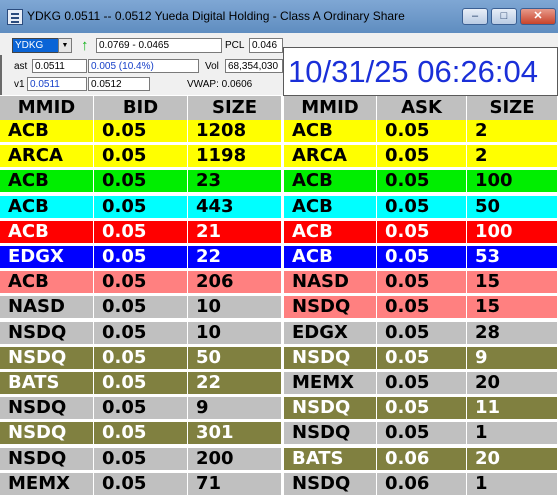 This screenshot has height=498, width=558. What do you see at coordinates (330, 283) in the screenshot?
I see `ask-mmid-cell: NASD` at bounding box center [330, 283].